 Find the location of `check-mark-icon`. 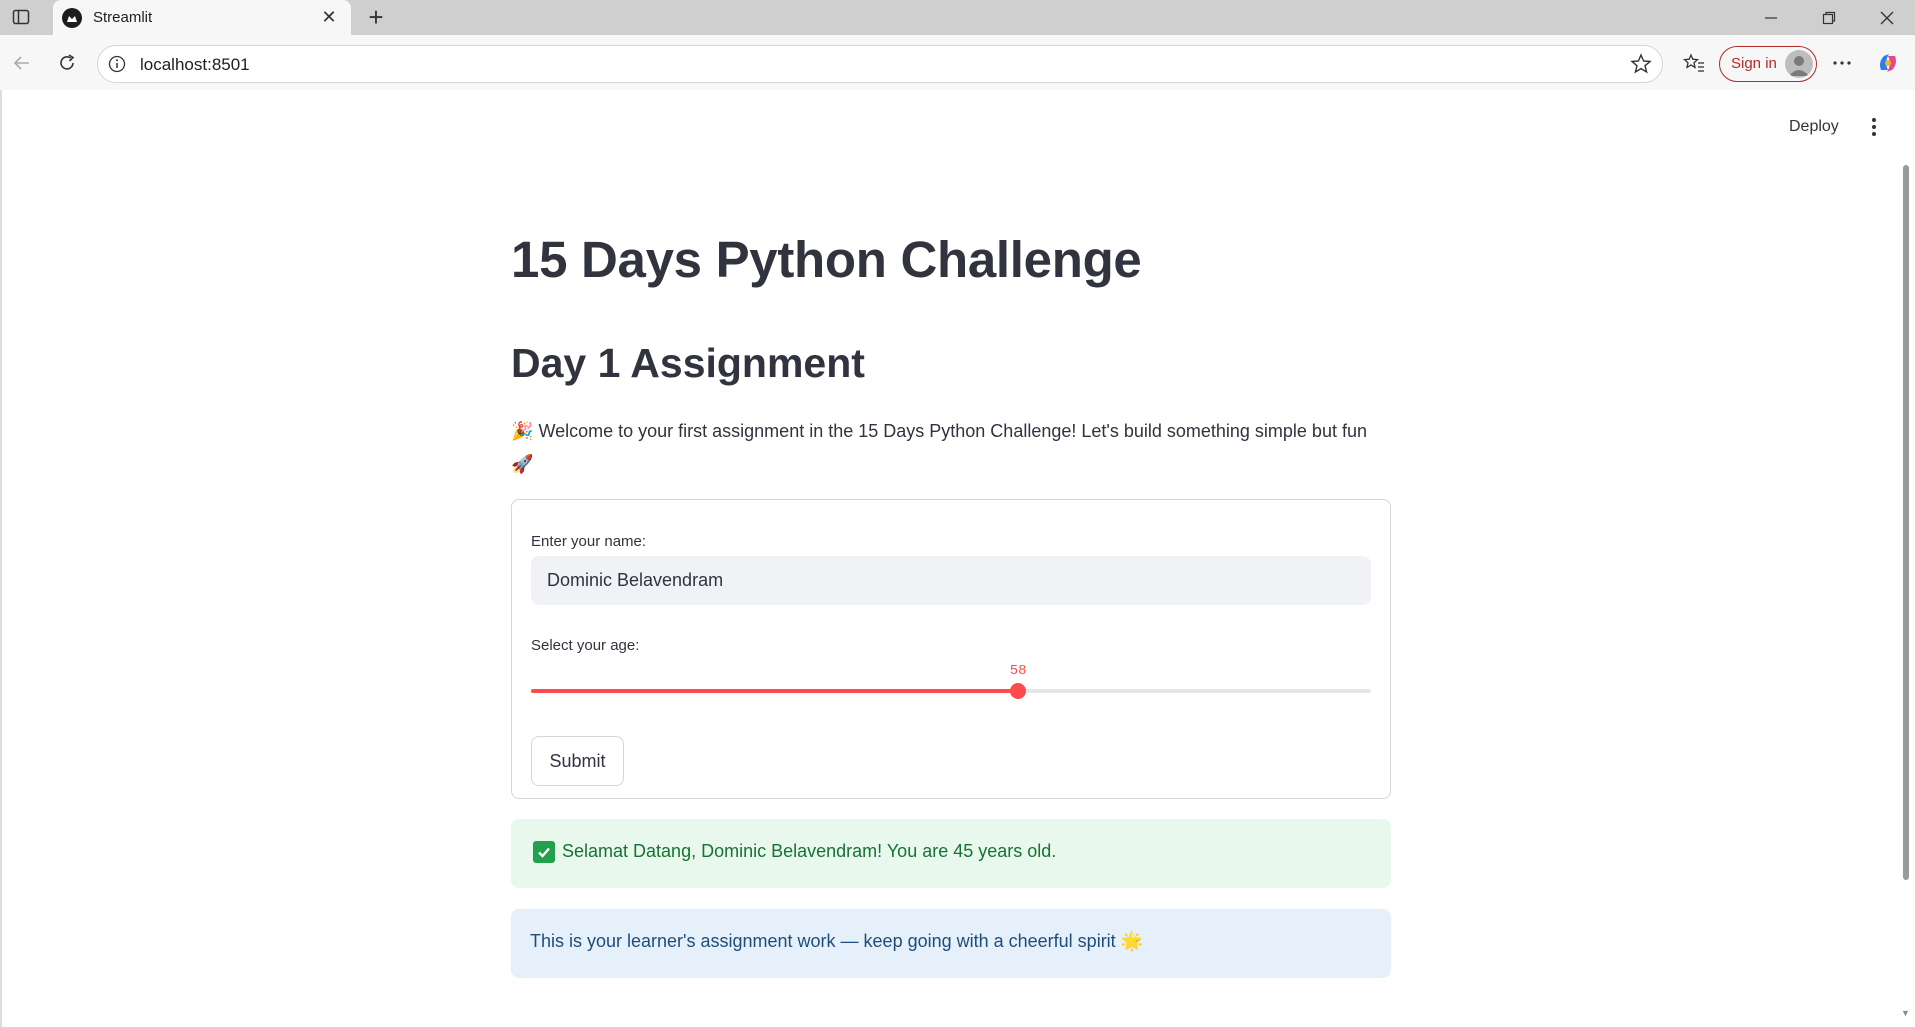

check-mark-icon is located at coordinates (544, 852).